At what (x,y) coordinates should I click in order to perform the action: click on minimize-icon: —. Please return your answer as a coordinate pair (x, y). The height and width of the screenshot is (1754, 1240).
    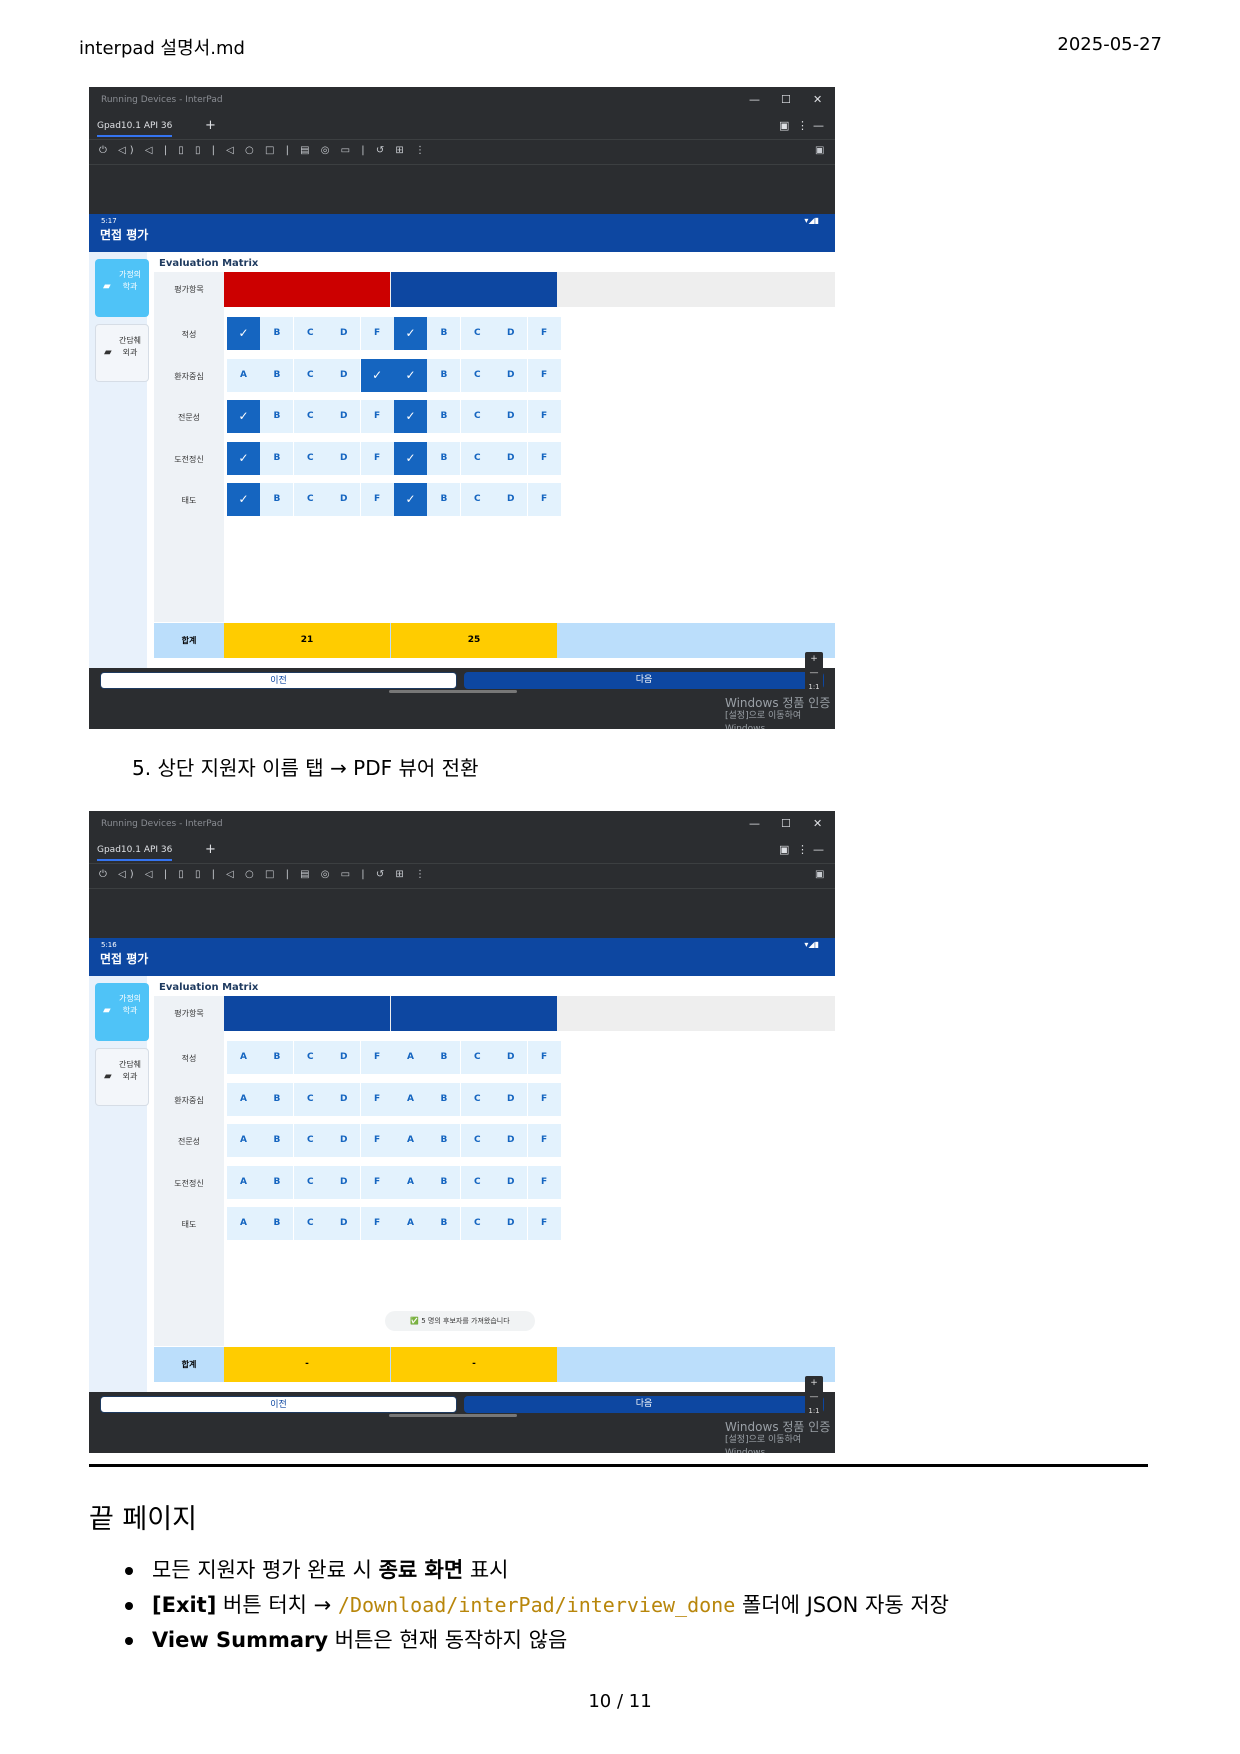
    Looking at the image, I should click on (754, 99).